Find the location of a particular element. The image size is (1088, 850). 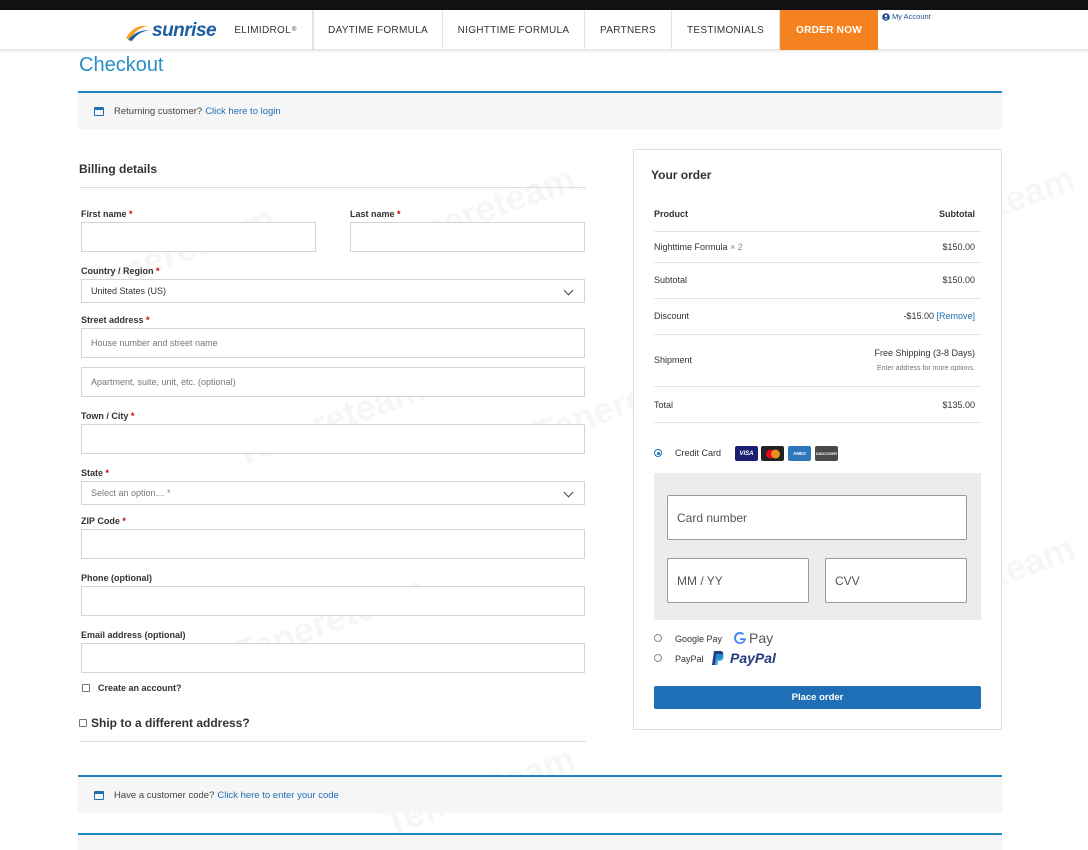

nav-partners-label: PARTNERS is located at coordinates (628, 30).